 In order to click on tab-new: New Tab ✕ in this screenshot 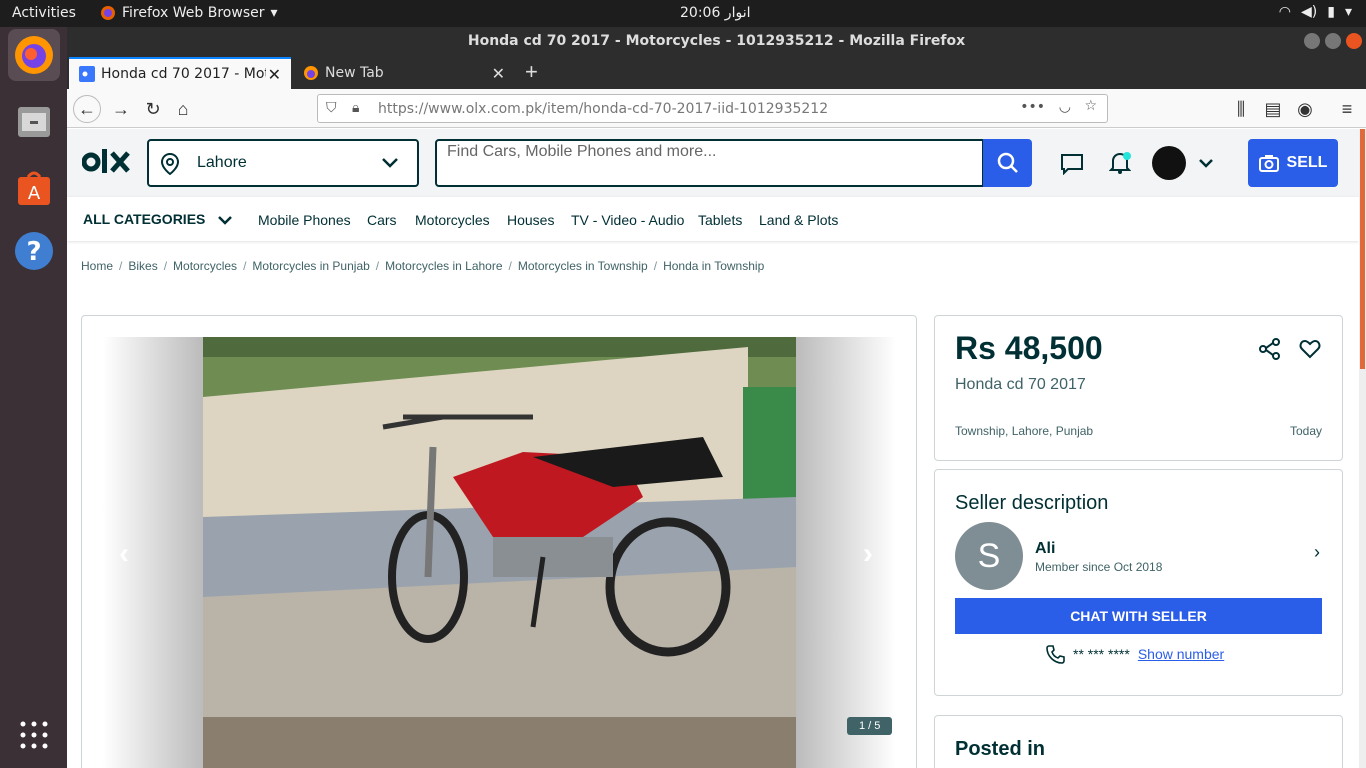, I will do `click(404, 73)`.